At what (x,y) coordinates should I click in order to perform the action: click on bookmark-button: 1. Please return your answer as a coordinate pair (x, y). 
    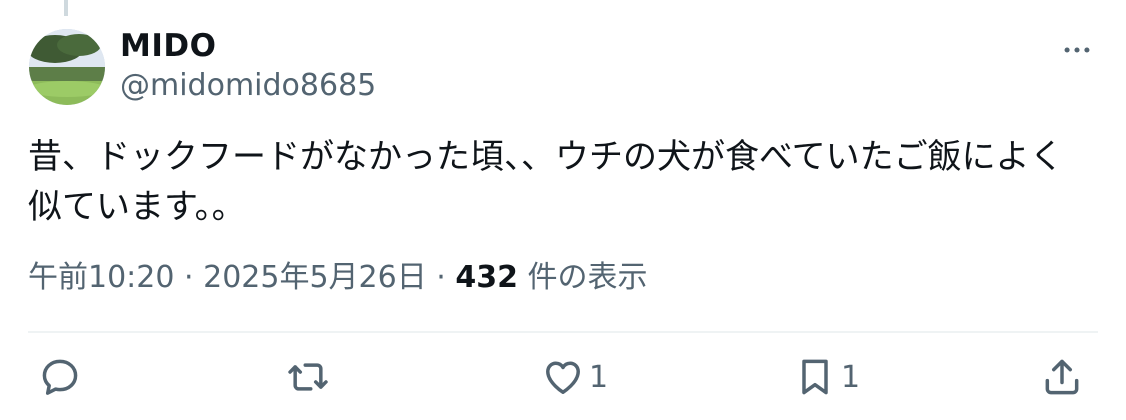
    Looking at the image, I should click on (826, 377).